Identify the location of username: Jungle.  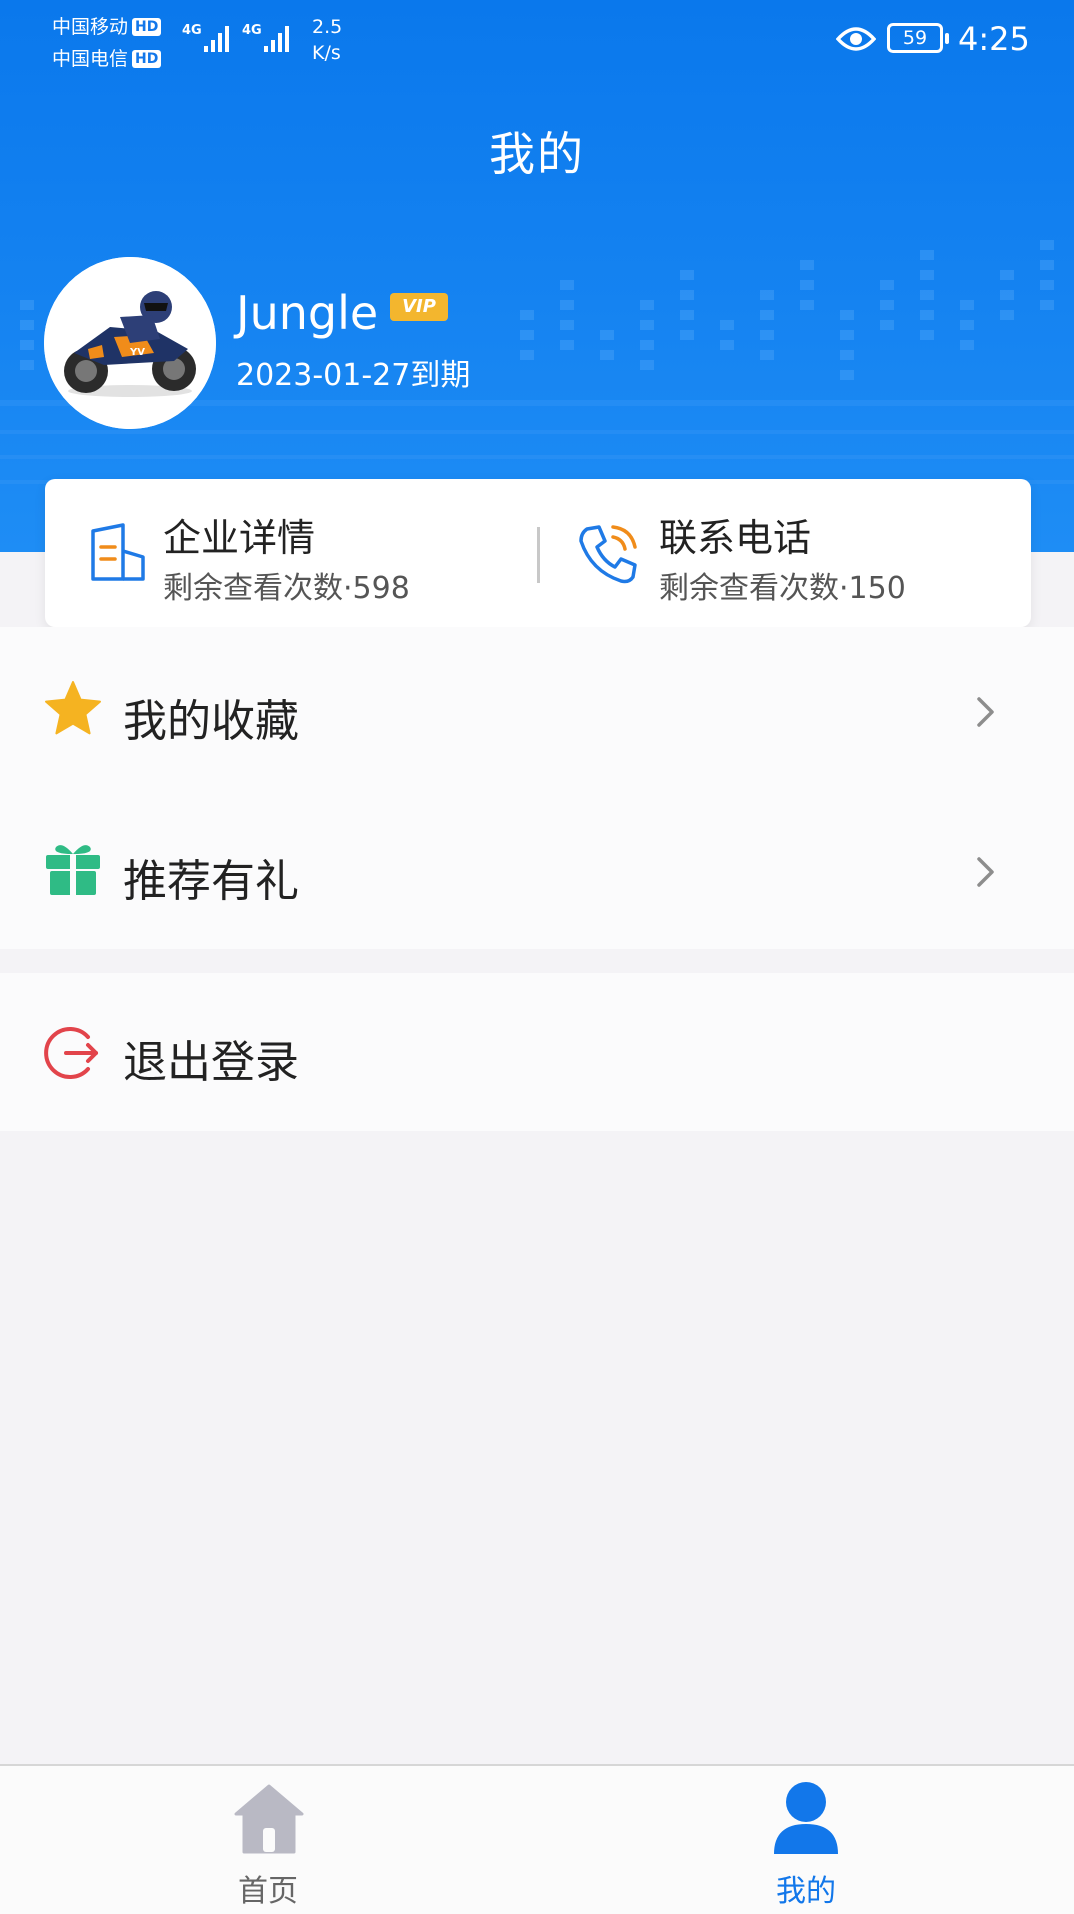
(307, 313).